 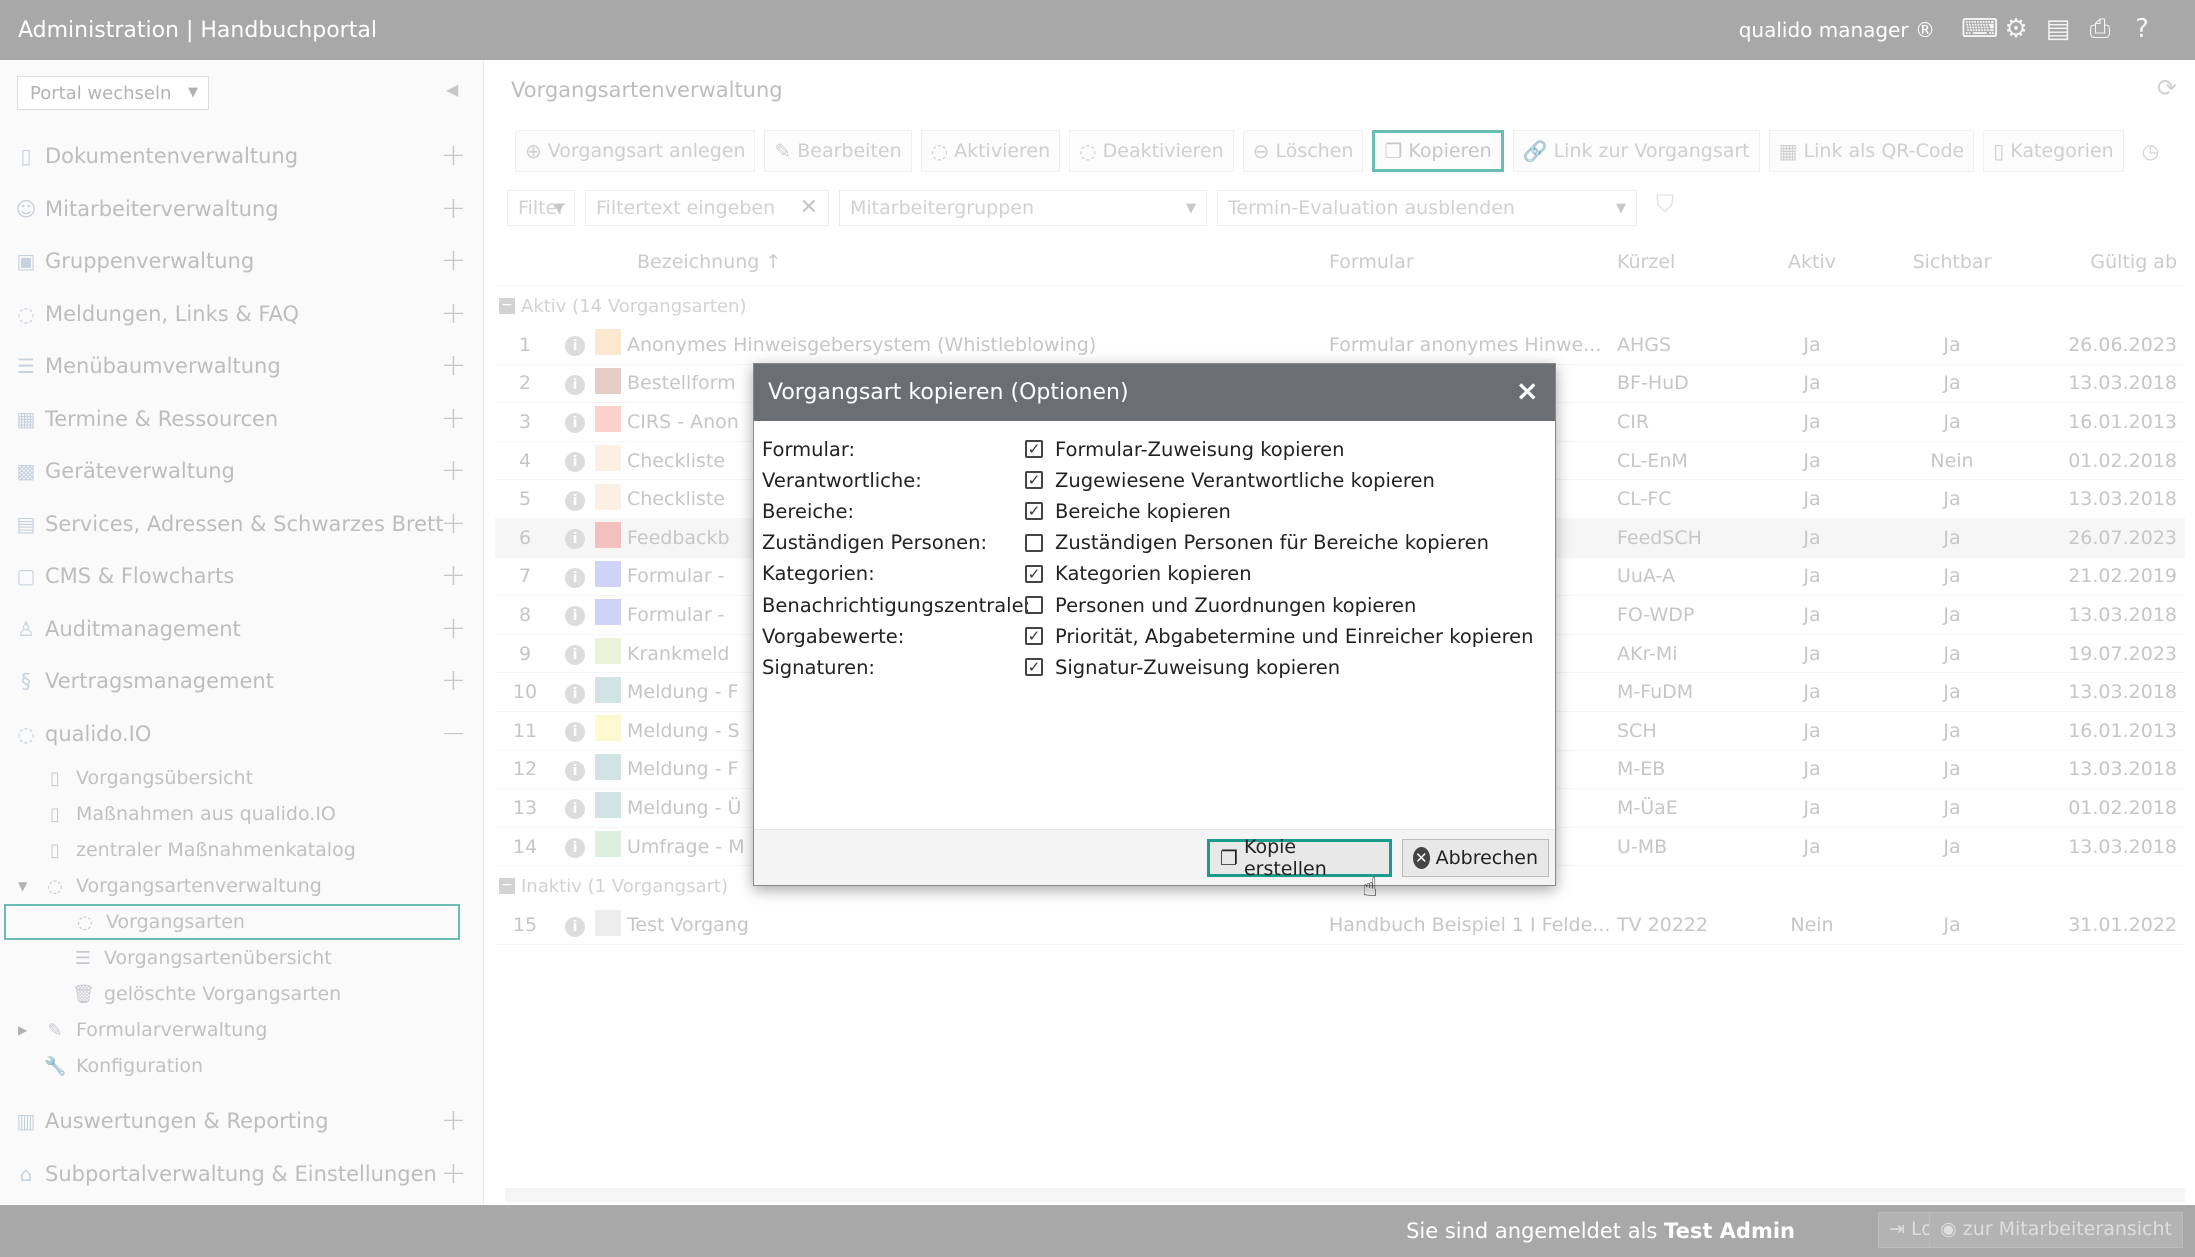 I want to click on option-label: Formular:, so click(x=809, y=449).